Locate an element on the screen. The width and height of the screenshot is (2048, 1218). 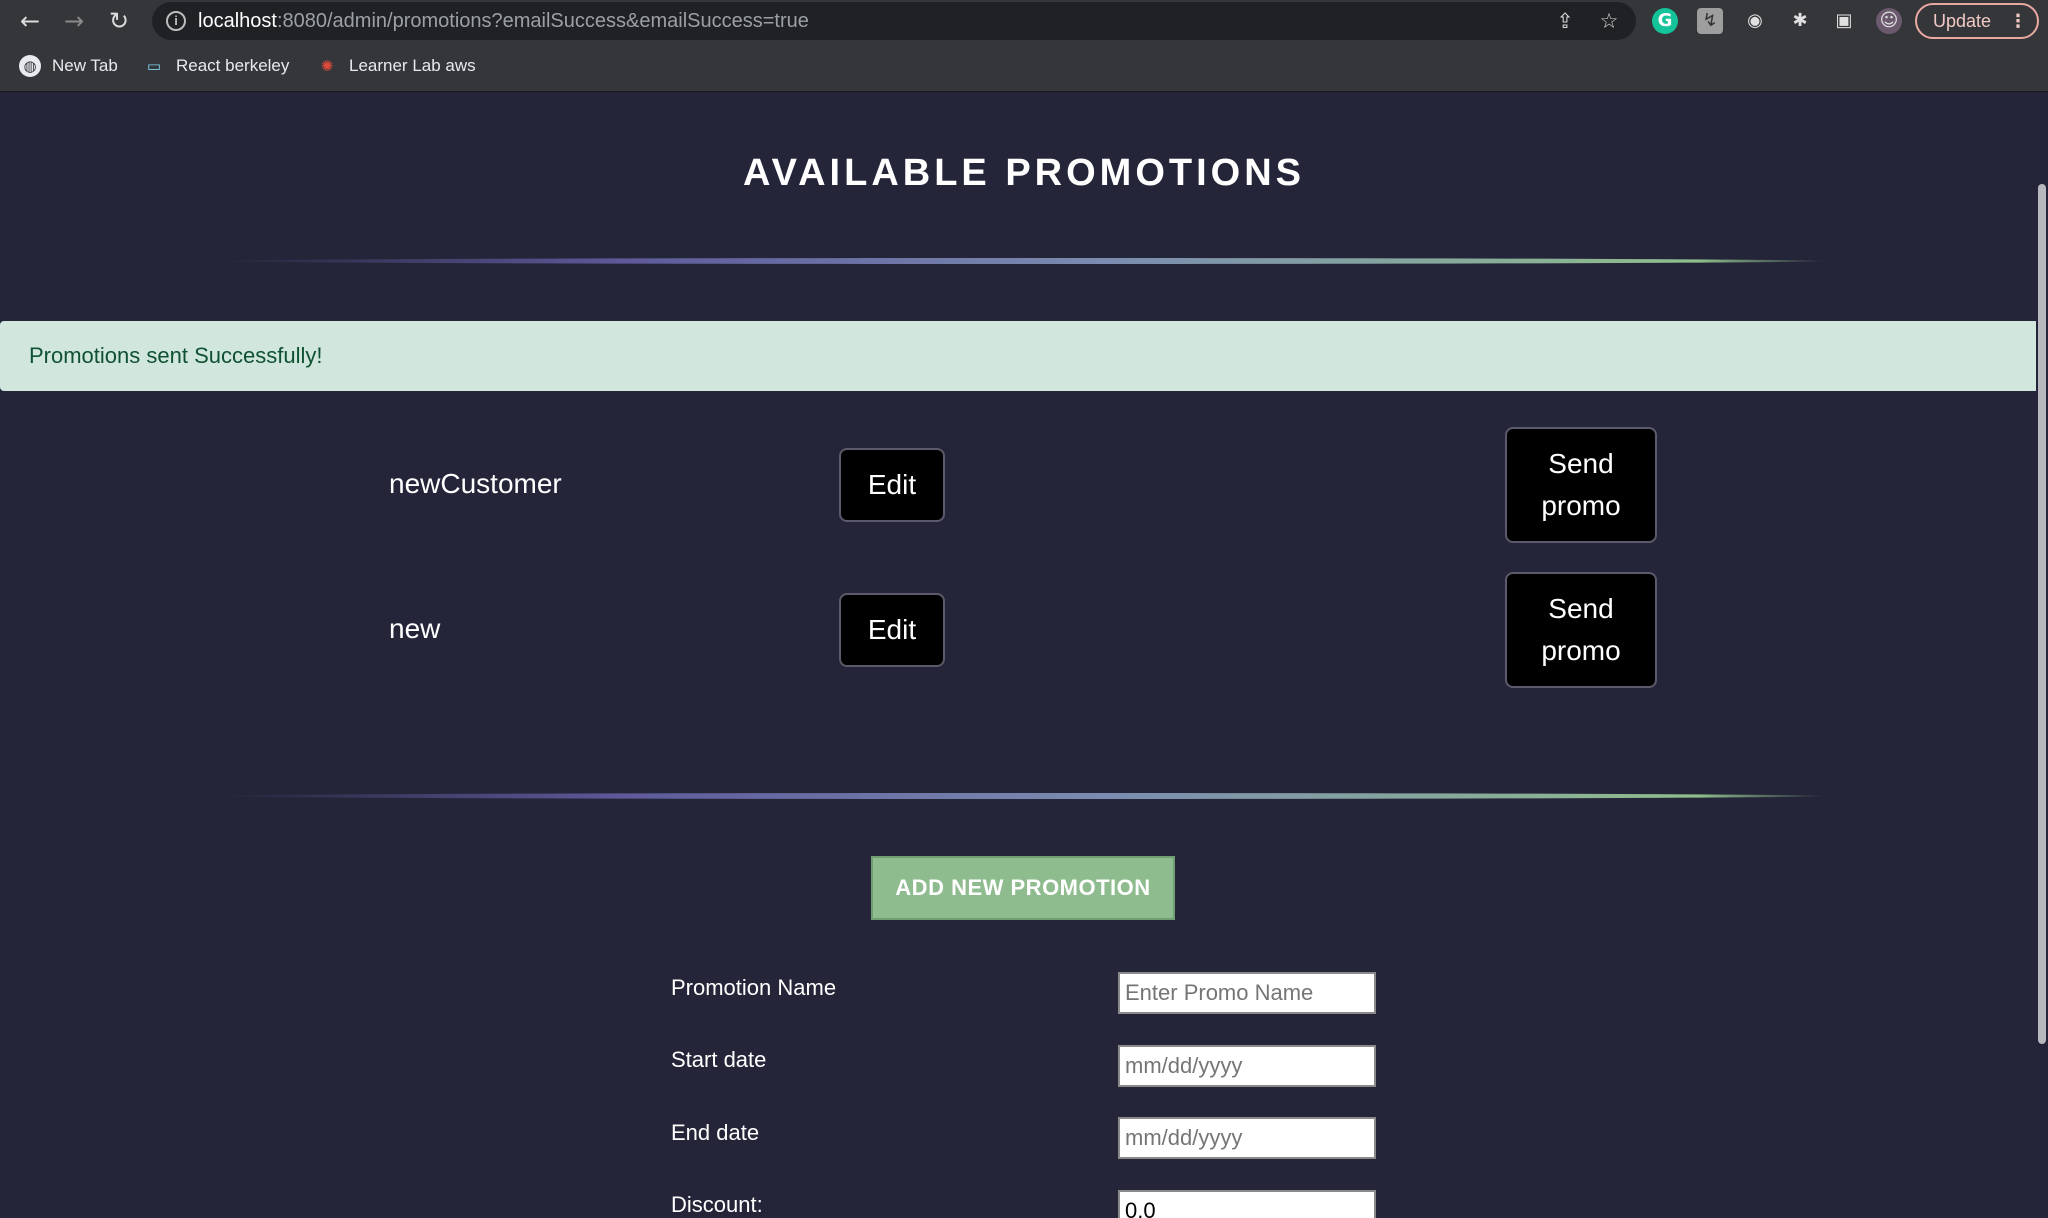
bookmark-star-icon: ☆ is located at coordinates (1609, 21).